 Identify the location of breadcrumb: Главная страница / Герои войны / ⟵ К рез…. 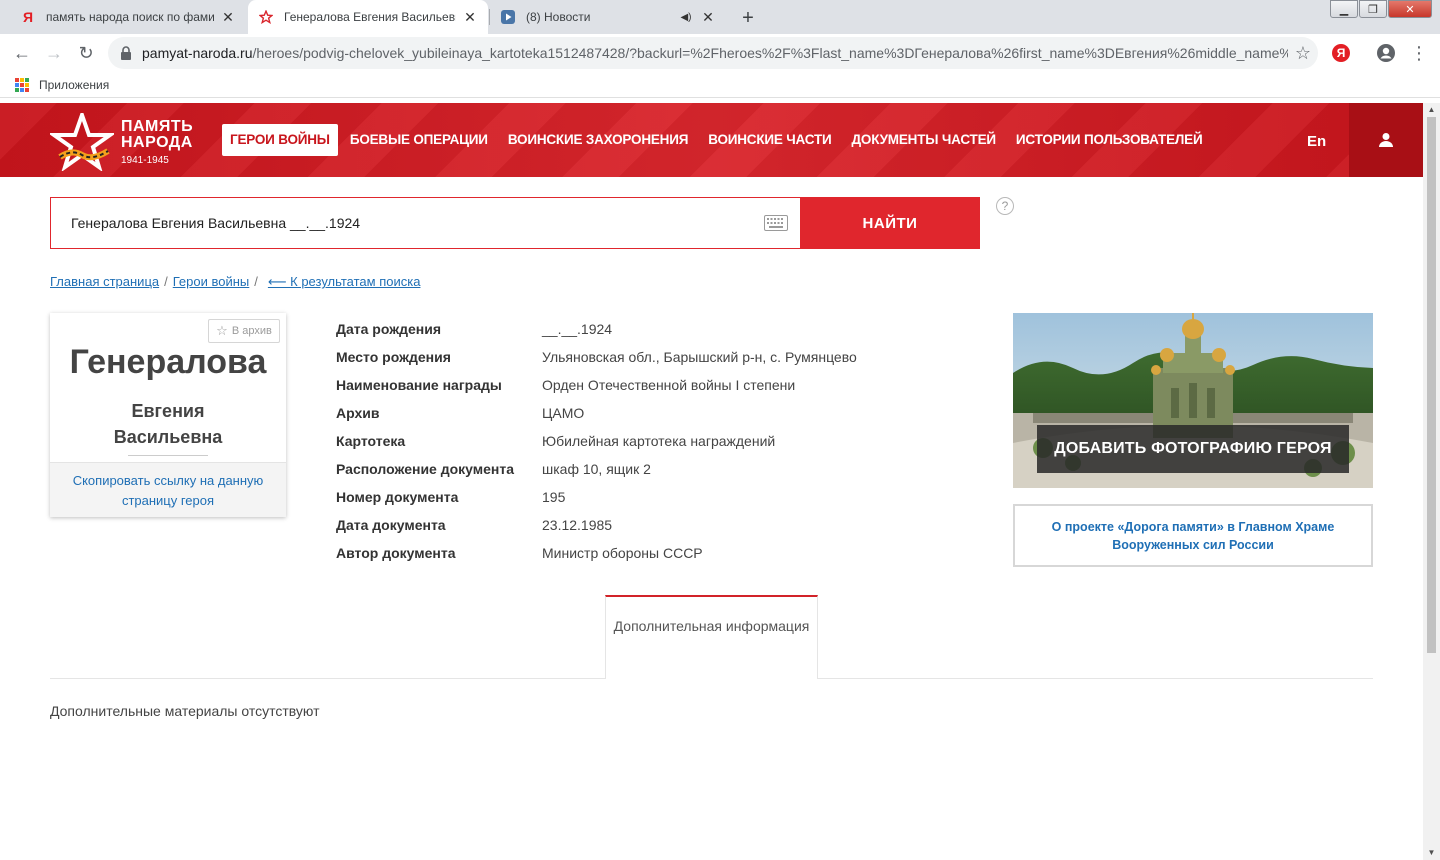
(235, 282).